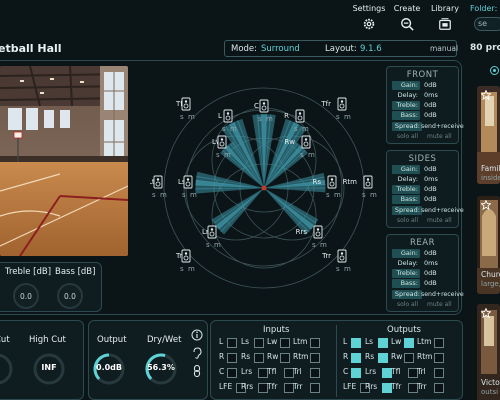 This screenshot has width=500, height=400. Describe the element at coordinates (306, 387) in the screenshot. I see `input-channel: Trr` at that location.